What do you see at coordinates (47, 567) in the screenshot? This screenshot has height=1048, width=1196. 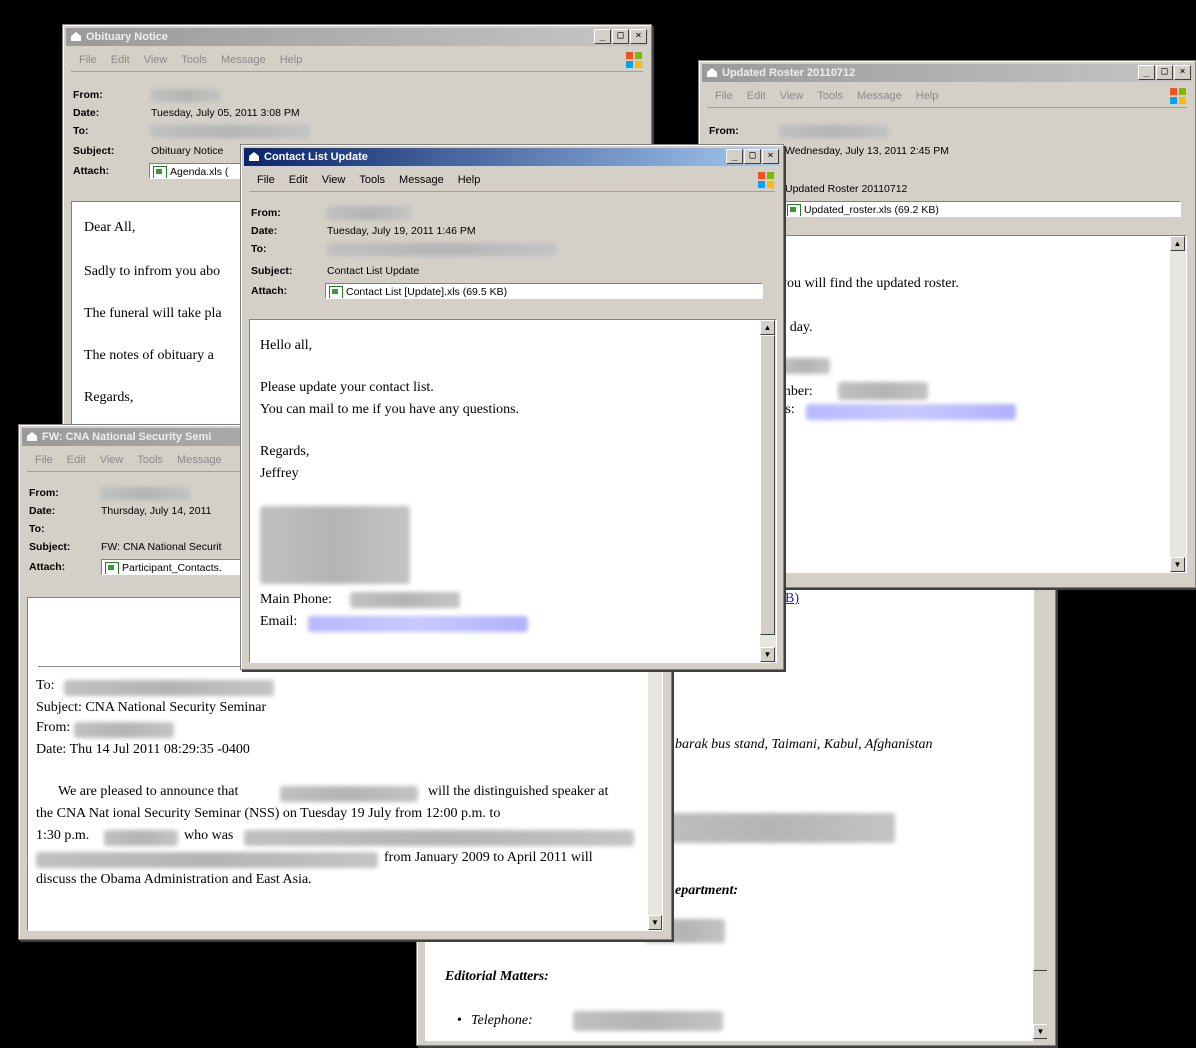 I see `attach-label: Attach:` at bounding box center [47, 567].